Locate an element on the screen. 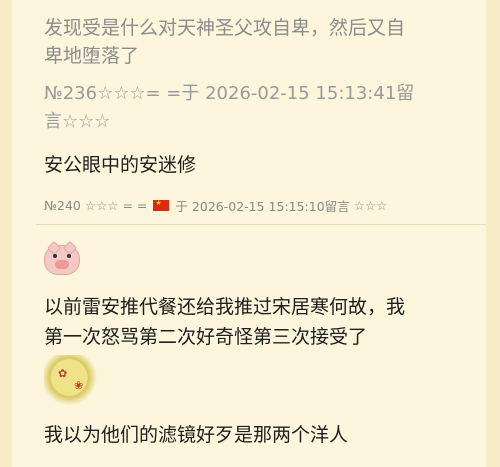 The image size is (500, 467). comment-text-2-line-1: 以前雷安推代餐还给我推过宋居寒何故，我 is located at coordinates (225, 307).